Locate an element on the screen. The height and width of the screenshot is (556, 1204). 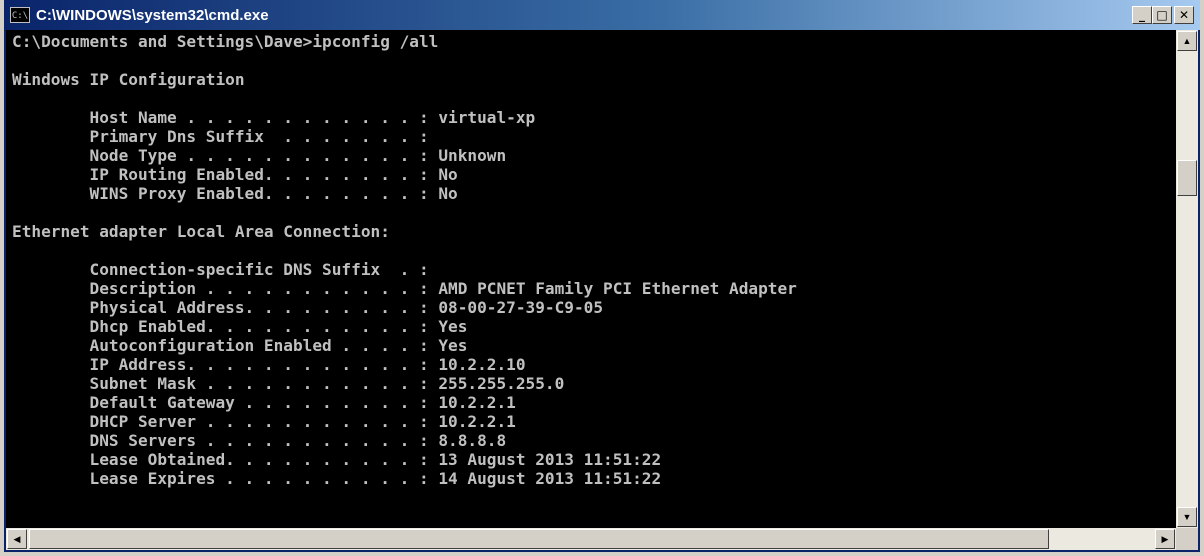
console-line: Ethernet adapter Local Area Connection: is located at coordinates (201, 231).